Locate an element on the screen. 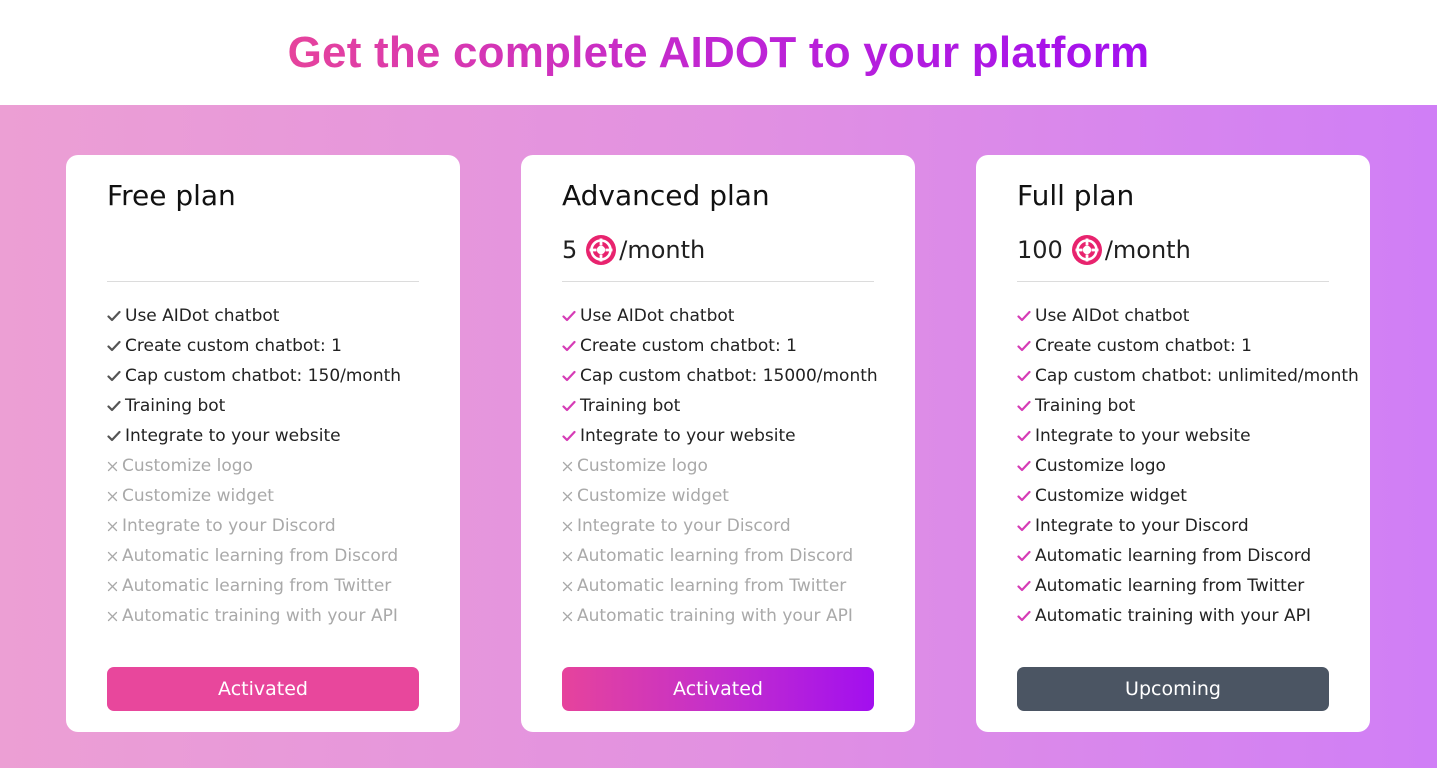  feature-item: Automatic learning from Twitter is located at coordinates (720, 586).